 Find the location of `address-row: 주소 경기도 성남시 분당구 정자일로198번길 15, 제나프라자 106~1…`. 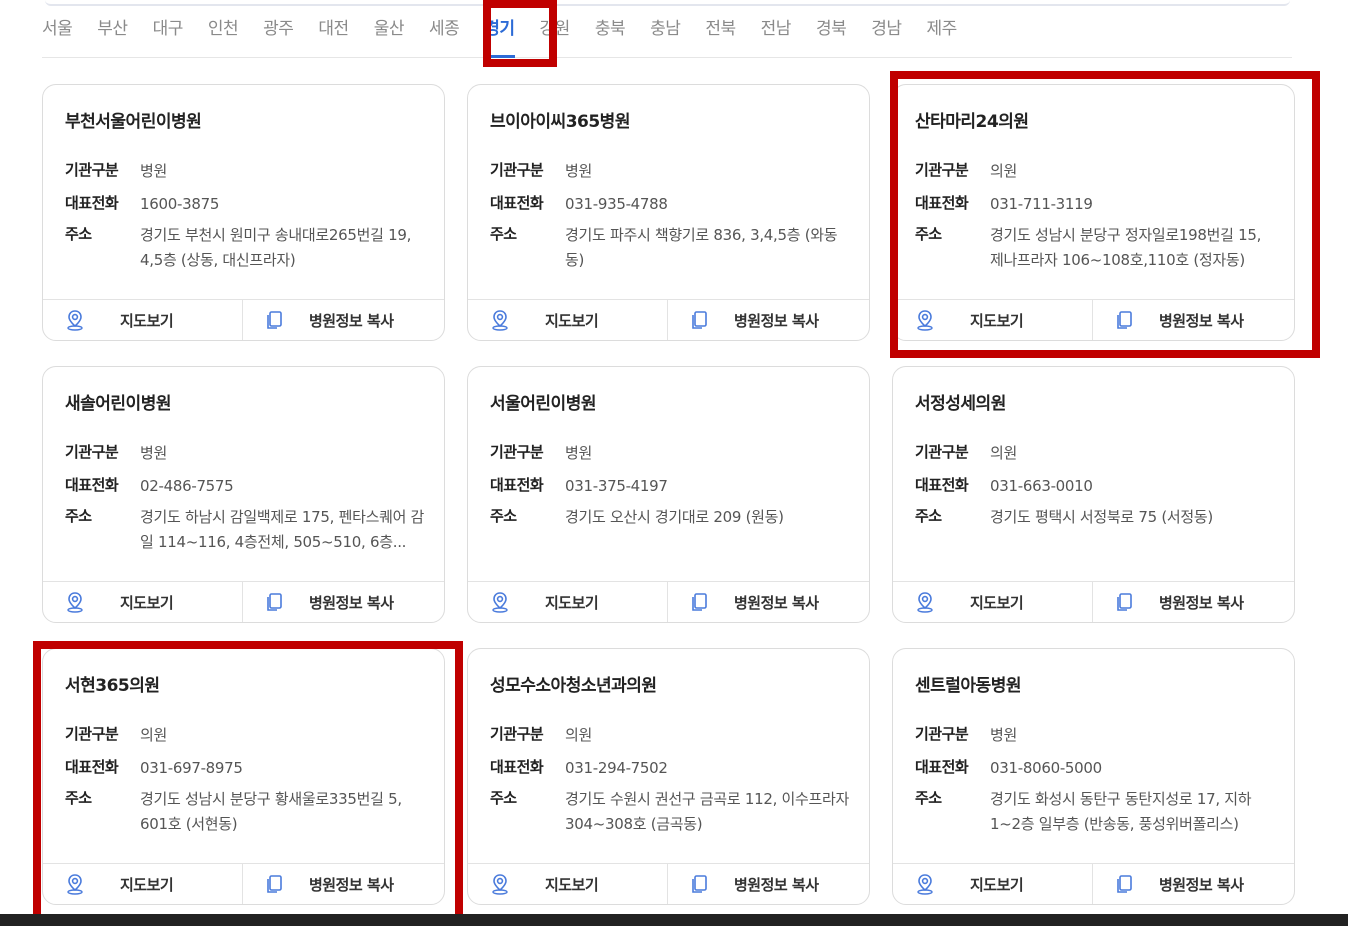

address-row: 주소 경기도 성남시 분당구 정자일로198번길 15, 제나프라자 106~1… is located at coordinates (1095, 248).